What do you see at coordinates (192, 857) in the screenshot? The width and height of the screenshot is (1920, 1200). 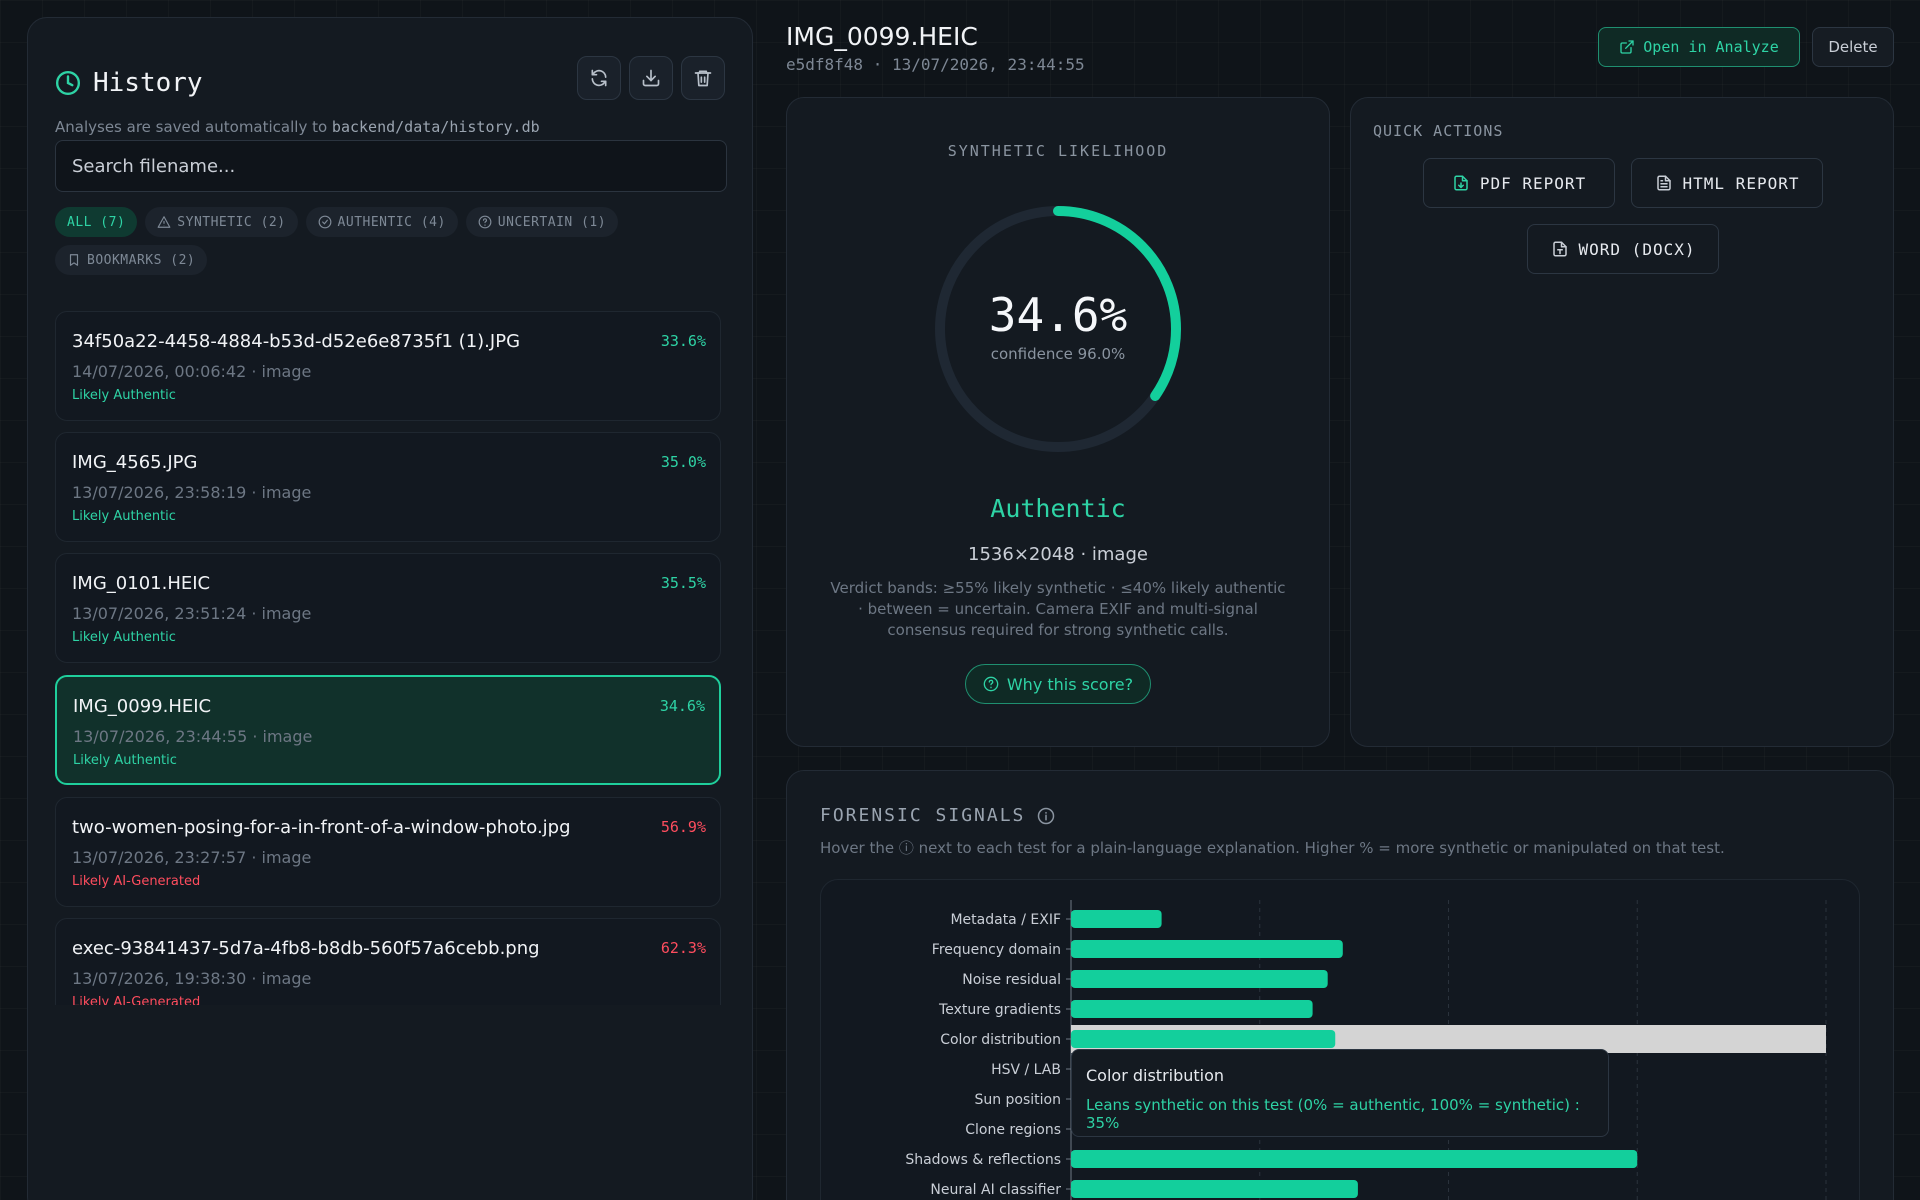 I see `history-item-meta: 13/07/2026, 23:27:57 · image` at bounding box center [192, 857].